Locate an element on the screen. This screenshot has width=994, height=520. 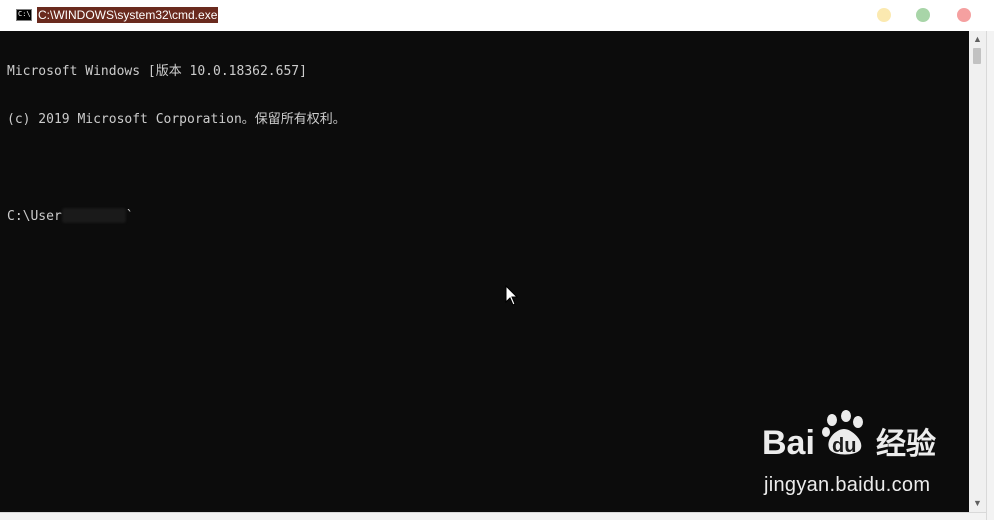
redacted-username is located at coordinates (93, 215).